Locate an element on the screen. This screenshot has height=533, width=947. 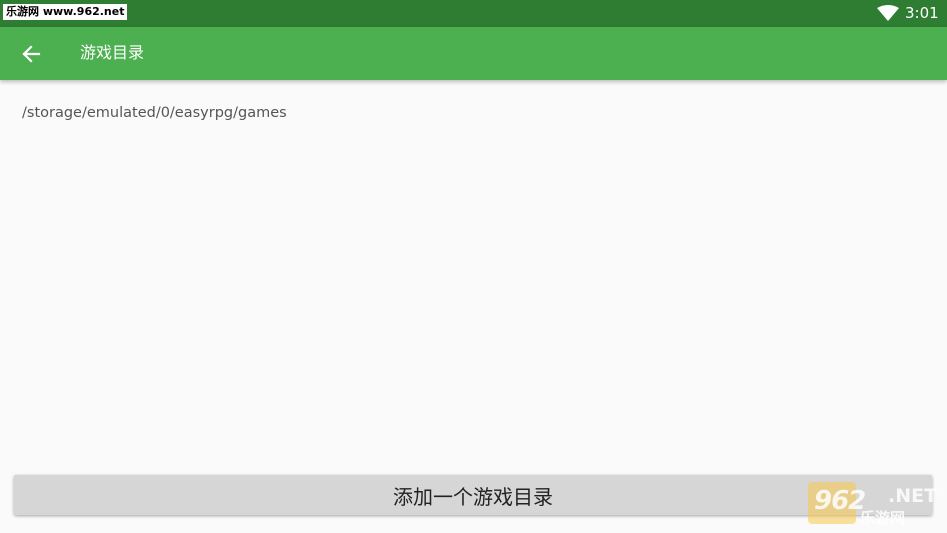
wifi-icon is located at coordinates (888, 13).